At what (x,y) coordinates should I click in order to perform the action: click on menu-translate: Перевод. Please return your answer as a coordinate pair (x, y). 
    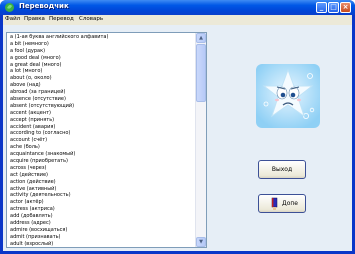
    Looking at the image, I should click on (61, 19).